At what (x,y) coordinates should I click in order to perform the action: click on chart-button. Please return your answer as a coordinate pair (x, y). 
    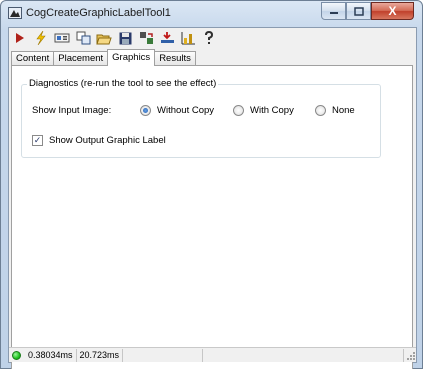
    Looking at the image, I should click on (188, 38).